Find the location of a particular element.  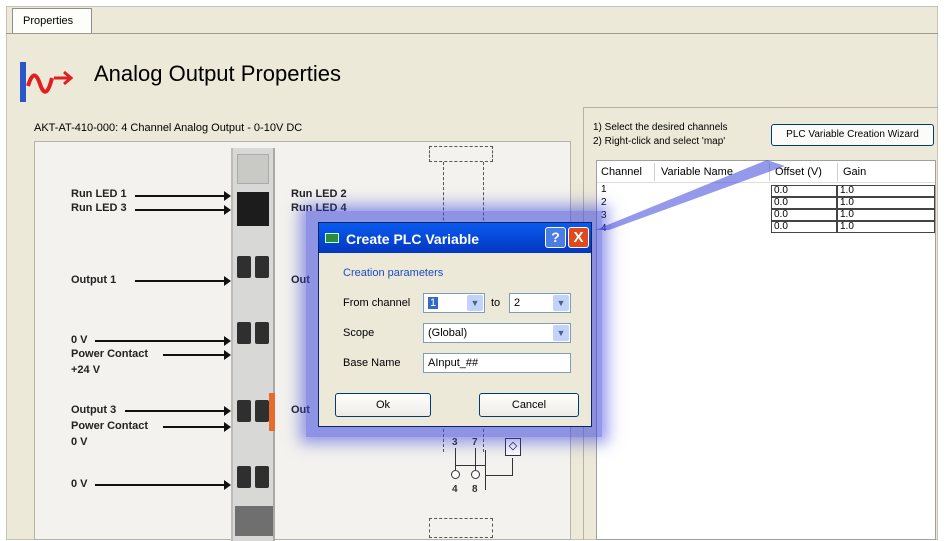

cancel-button: Cancel is located at coordinates (529, 405).